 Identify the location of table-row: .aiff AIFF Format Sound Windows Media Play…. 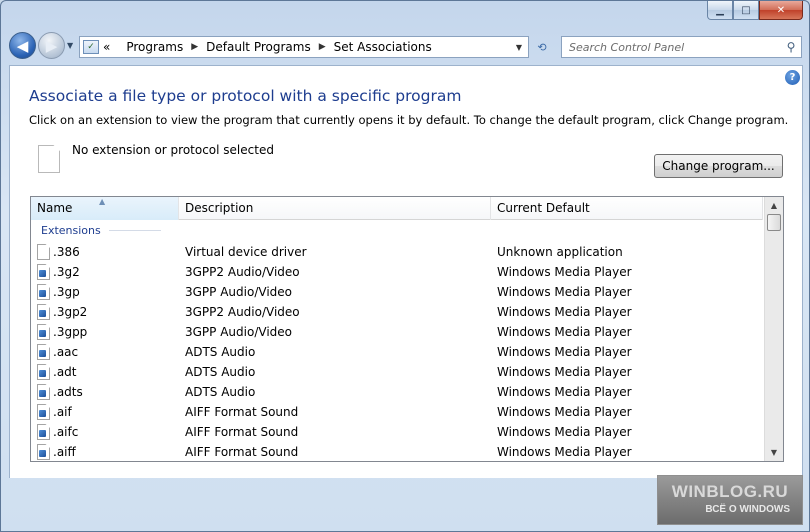
(397, 451).